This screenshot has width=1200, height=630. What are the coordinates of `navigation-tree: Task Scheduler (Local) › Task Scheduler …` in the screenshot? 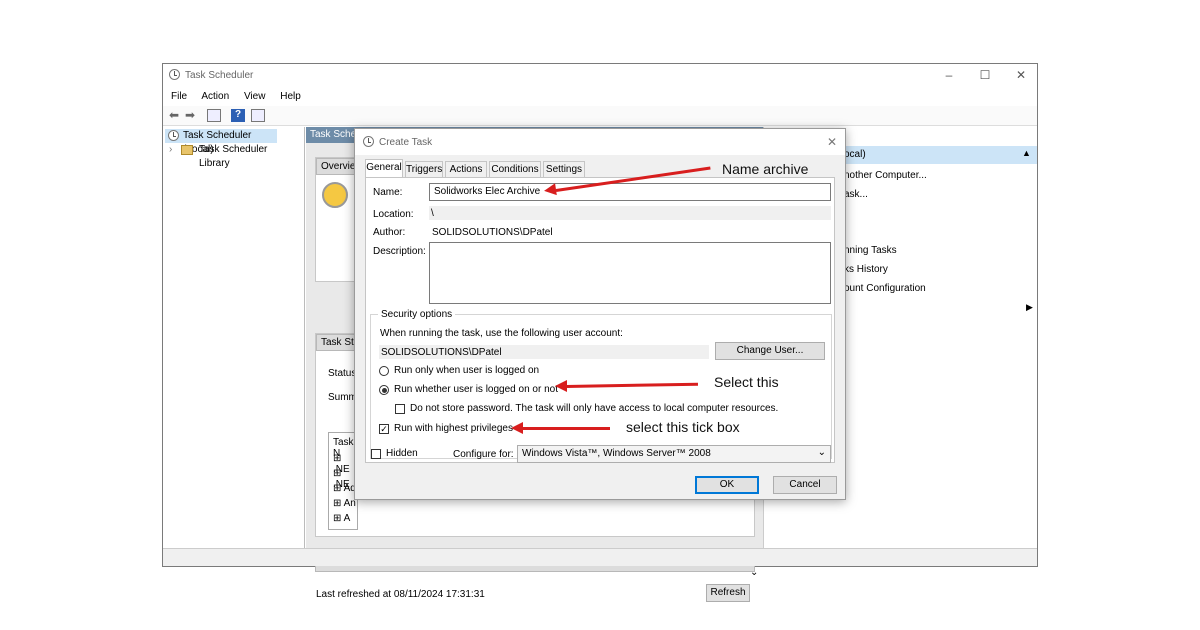 It's located at (234, 337).